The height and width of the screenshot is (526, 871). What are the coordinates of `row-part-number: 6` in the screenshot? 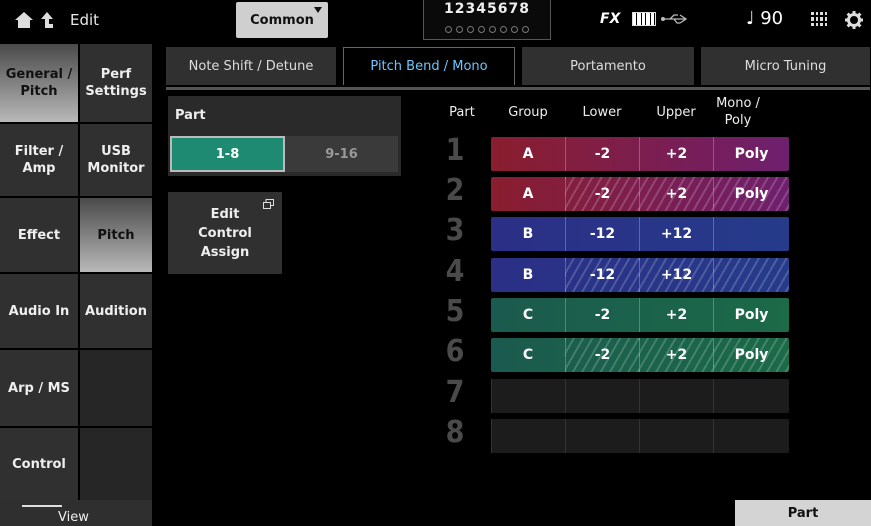 It's located at (455, 351).